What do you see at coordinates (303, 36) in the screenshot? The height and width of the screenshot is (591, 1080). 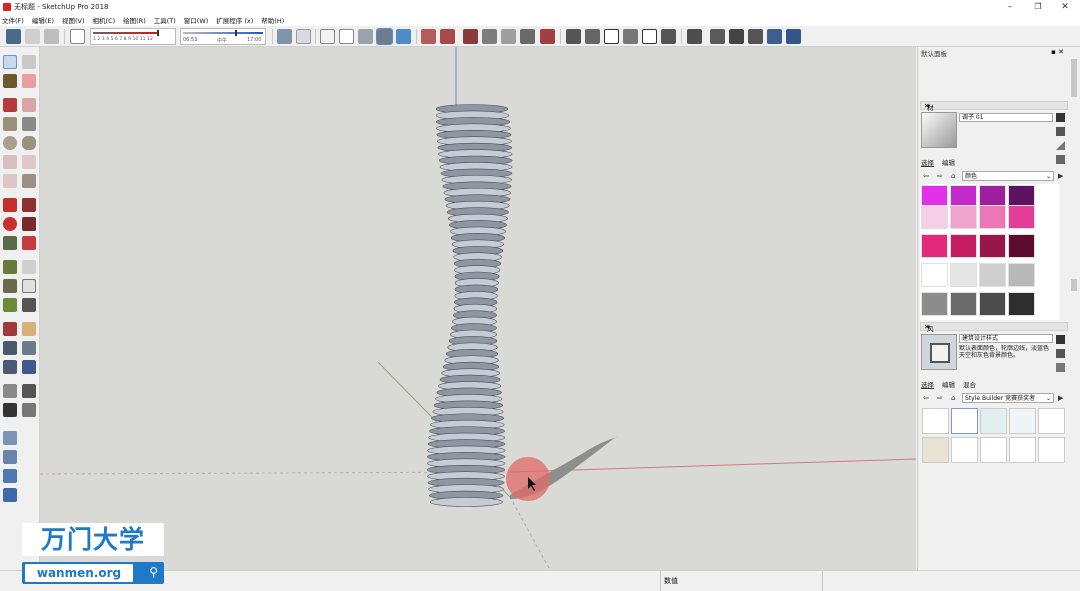 I see `back-edges-icon` at bounding box center [303, 36].